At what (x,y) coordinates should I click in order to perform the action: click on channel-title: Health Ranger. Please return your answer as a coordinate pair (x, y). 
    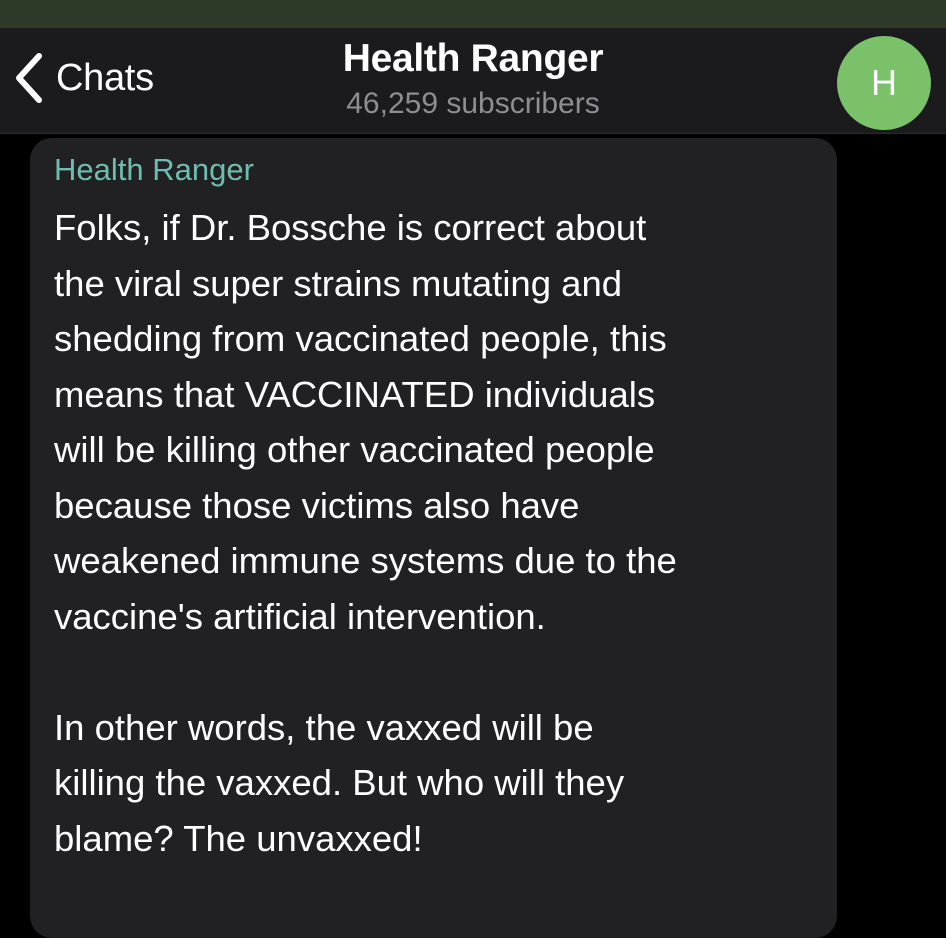
    Looking at the image, I should click on (473, 58).